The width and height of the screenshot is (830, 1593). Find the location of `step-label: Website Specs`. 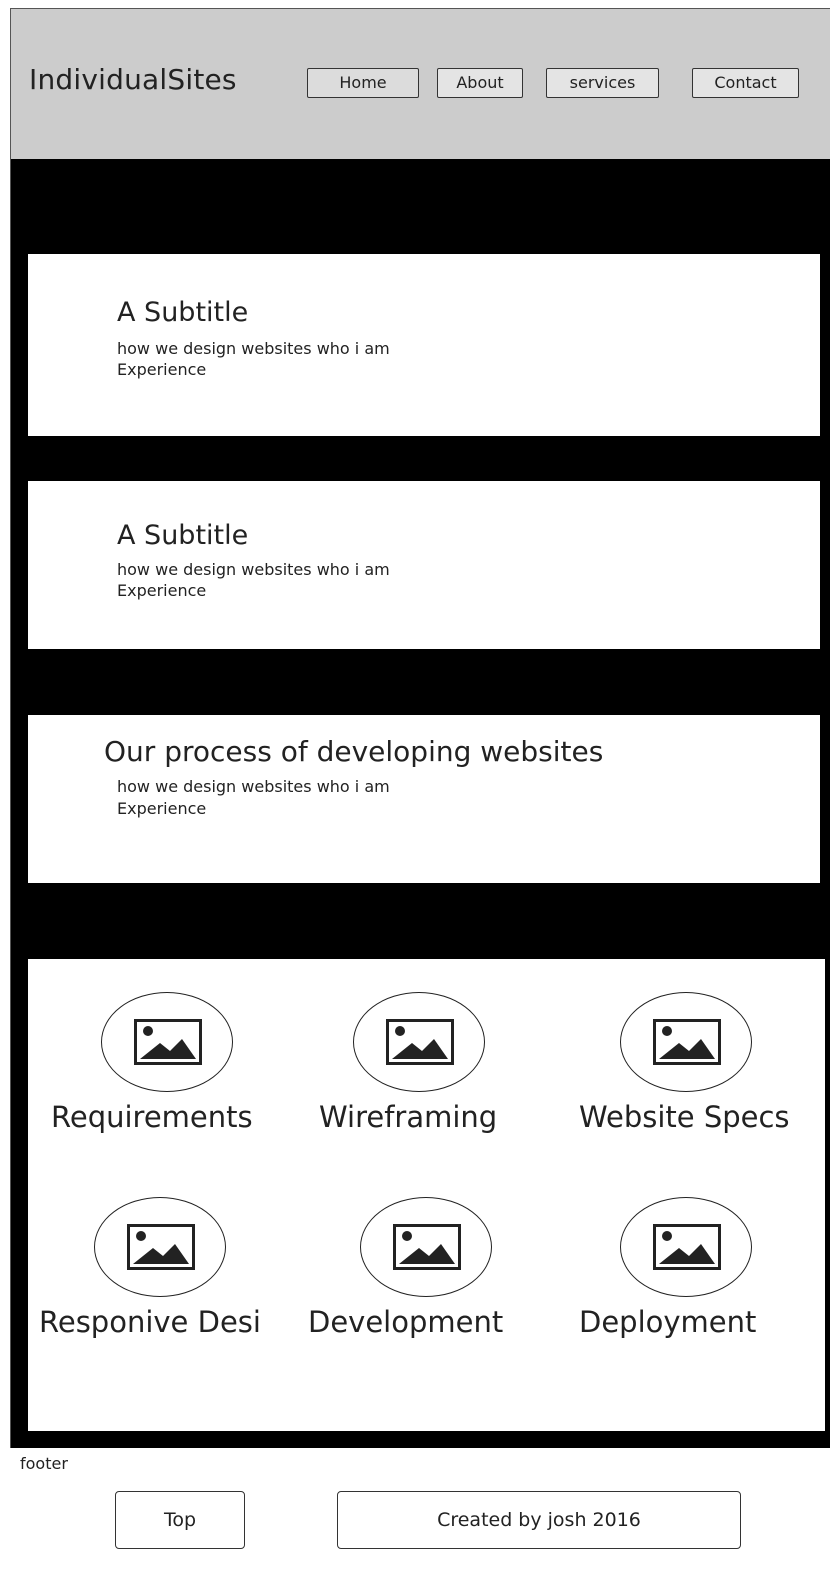

step-label: Website Specs is located at coordinates (684, 1117).